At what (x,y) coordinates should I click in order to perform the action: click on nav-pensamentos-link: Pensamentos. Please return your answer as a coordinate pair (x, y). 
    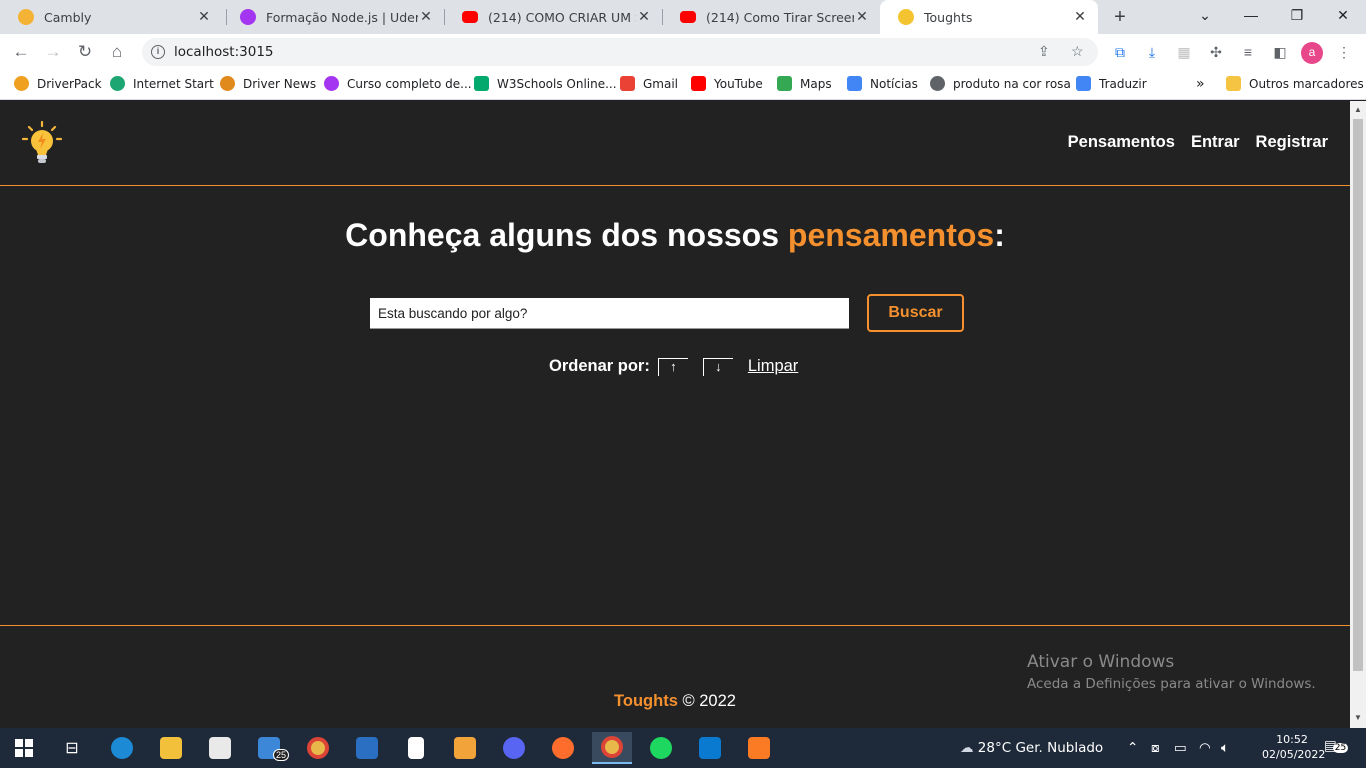
    Looking at the image, I should click on (1121, 142).